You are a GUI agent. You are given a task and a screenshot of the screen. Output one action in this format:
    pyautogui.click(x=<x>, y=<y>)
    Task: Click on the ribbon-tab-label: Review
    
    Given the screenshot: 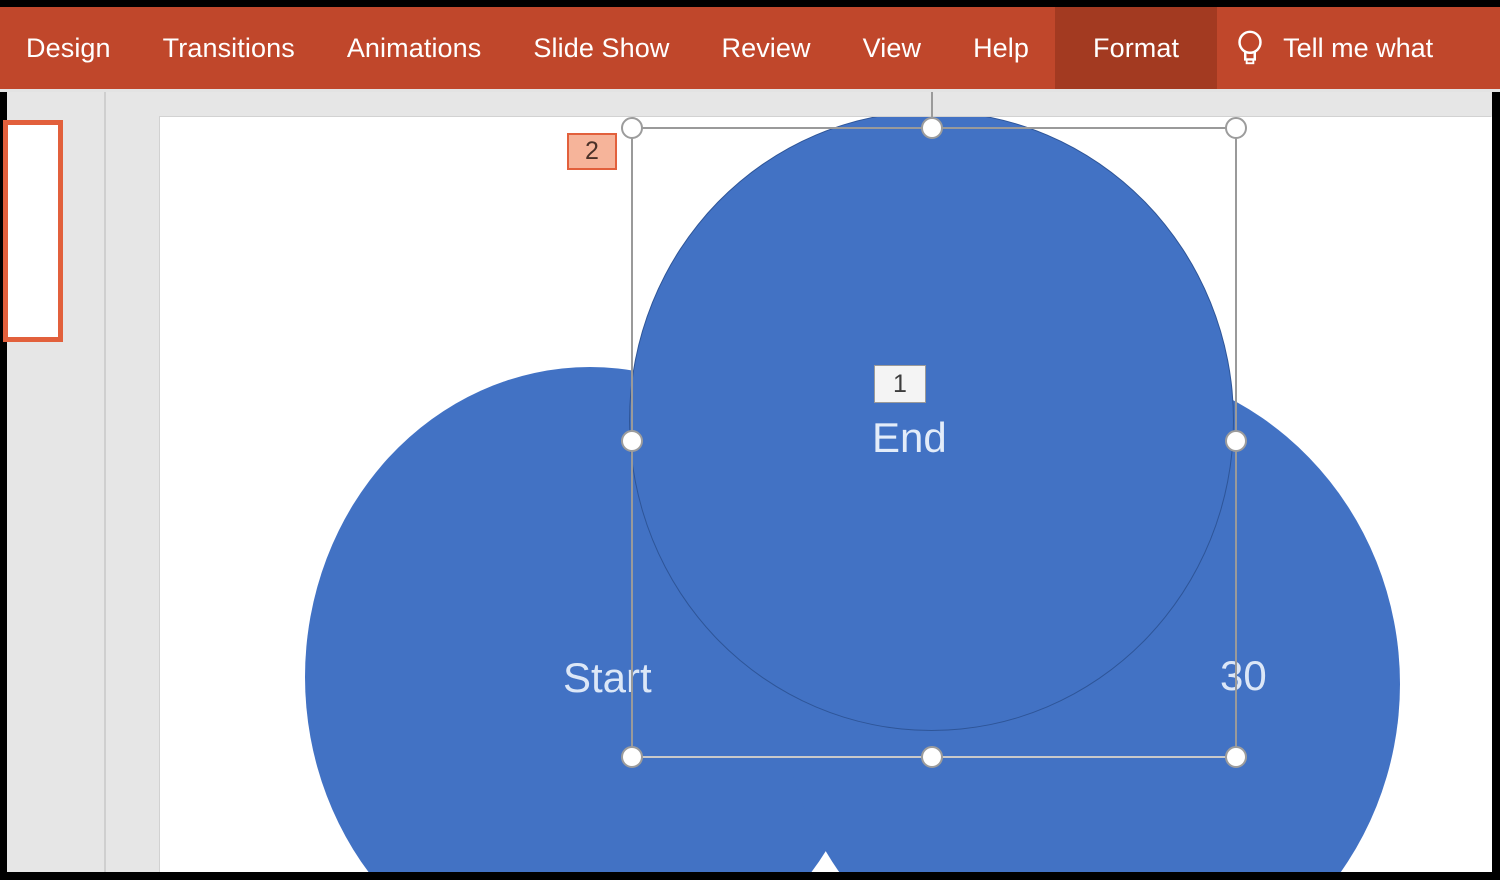 What is the action you would take?
    pyautogui.click(x=766, y=47)
    